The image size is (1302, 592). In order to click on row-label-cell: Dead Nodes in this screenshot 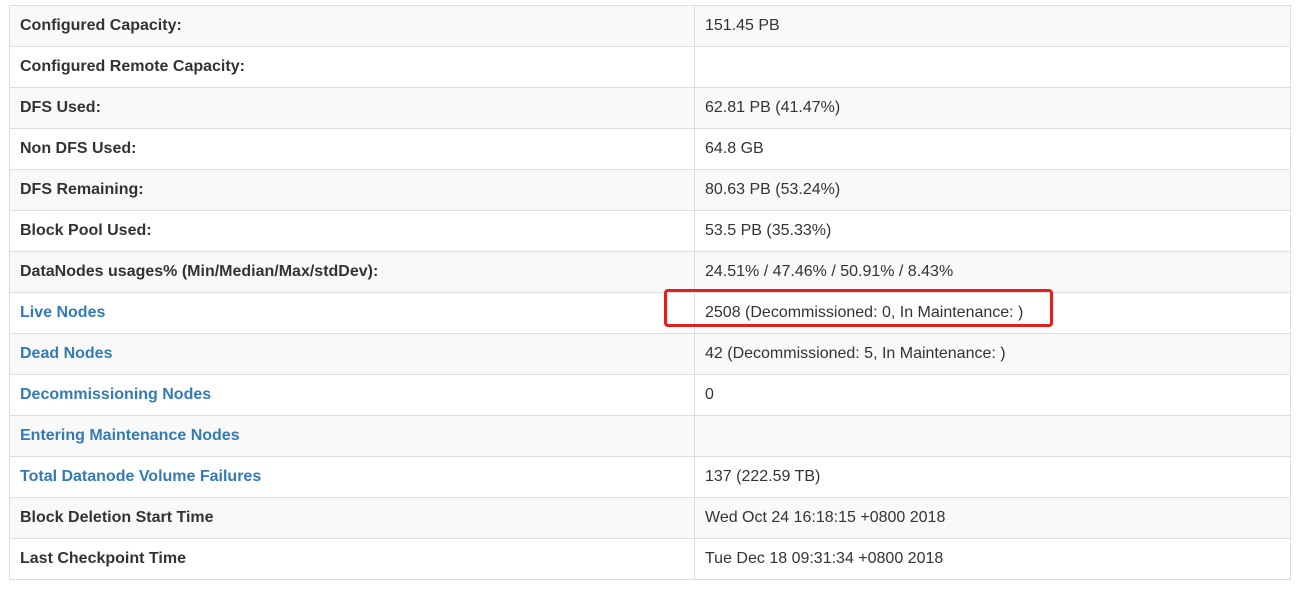, I will do `click(352, 354)`.